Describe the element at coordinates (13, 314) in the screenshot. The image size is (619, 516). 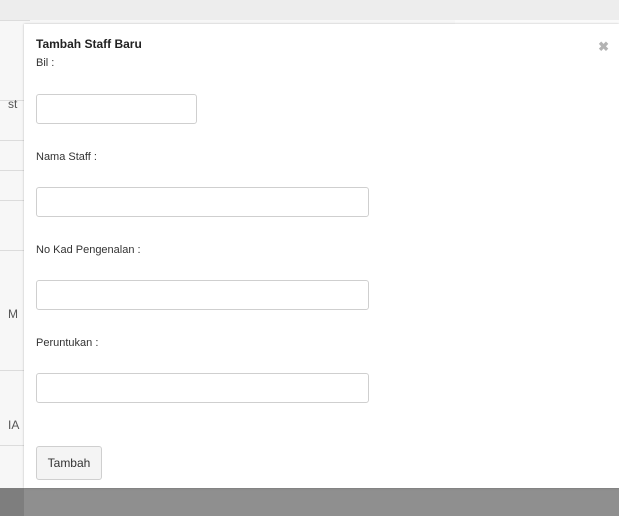
I see `background-text-fragment: M` at that location.